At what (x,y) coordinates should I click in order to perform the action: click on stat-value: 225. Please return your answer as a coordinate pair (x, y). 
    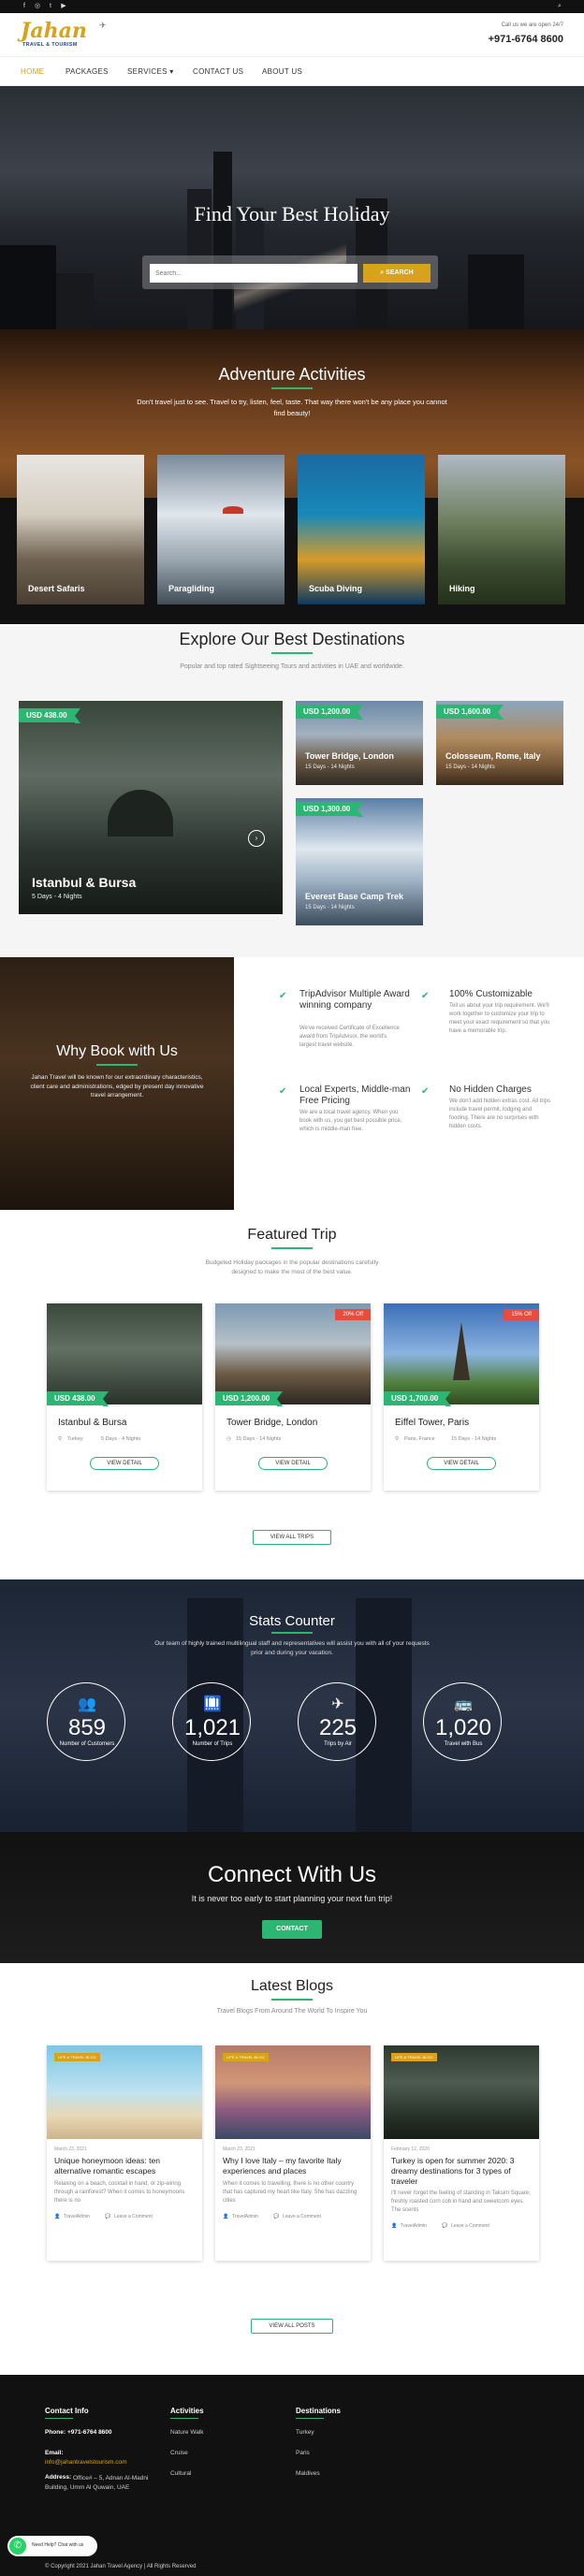
    Looking at the image, I should click on (338, 1727).